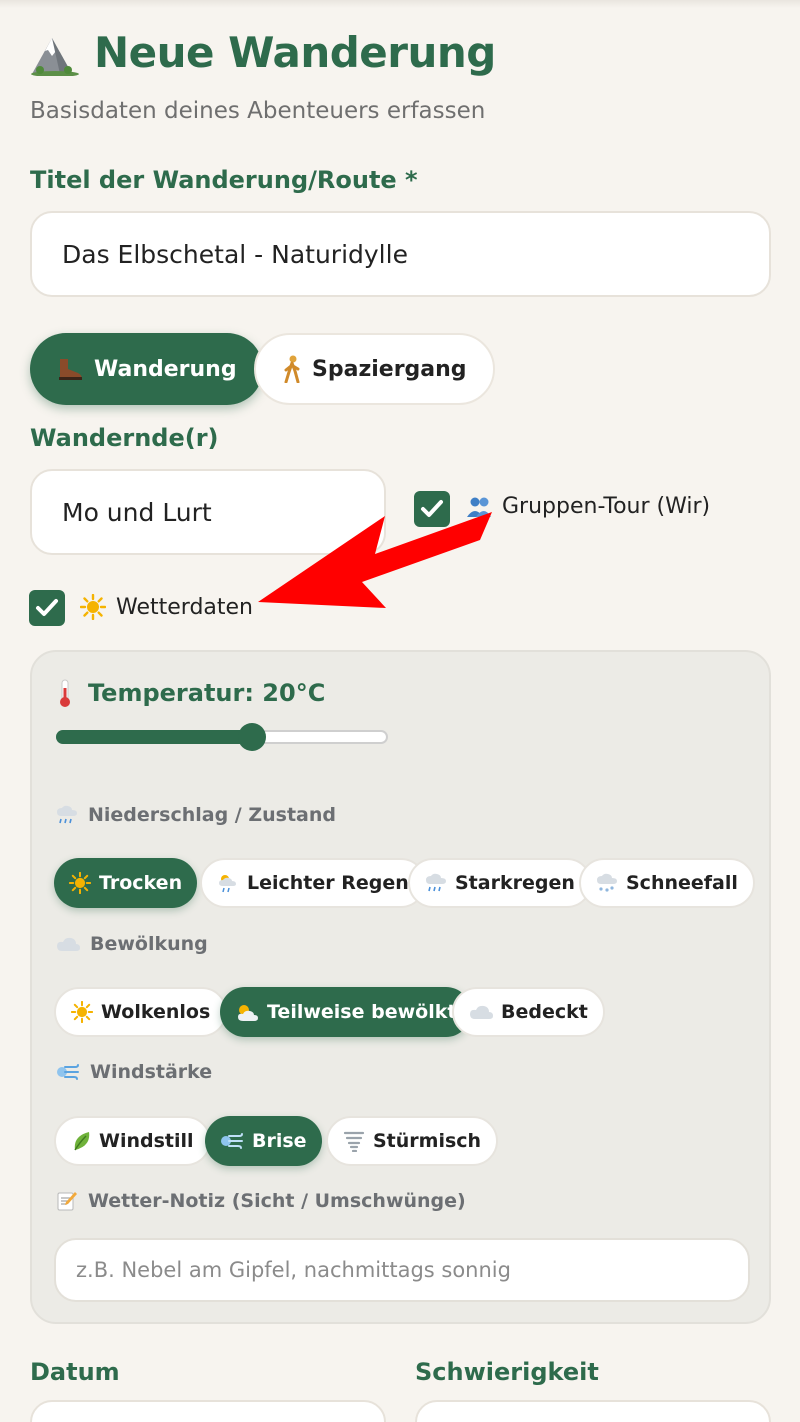 The width and height of the screenshot is (800, 1422). What do you see at coordinates (184, 607) in the screenshot?
I see `weather-toggle-text: Wetterdaten` at bounding box center [184, 607].